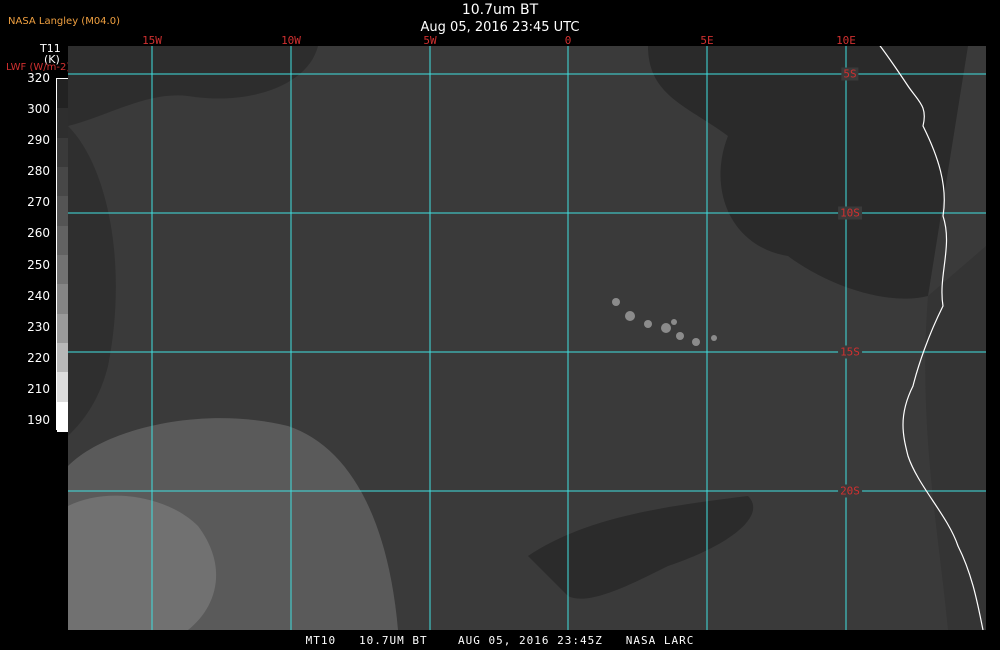 Image resolution: width=1000 pixels, height=650 pixels. I want to click on longitude-label: 0, so click(568, 40).